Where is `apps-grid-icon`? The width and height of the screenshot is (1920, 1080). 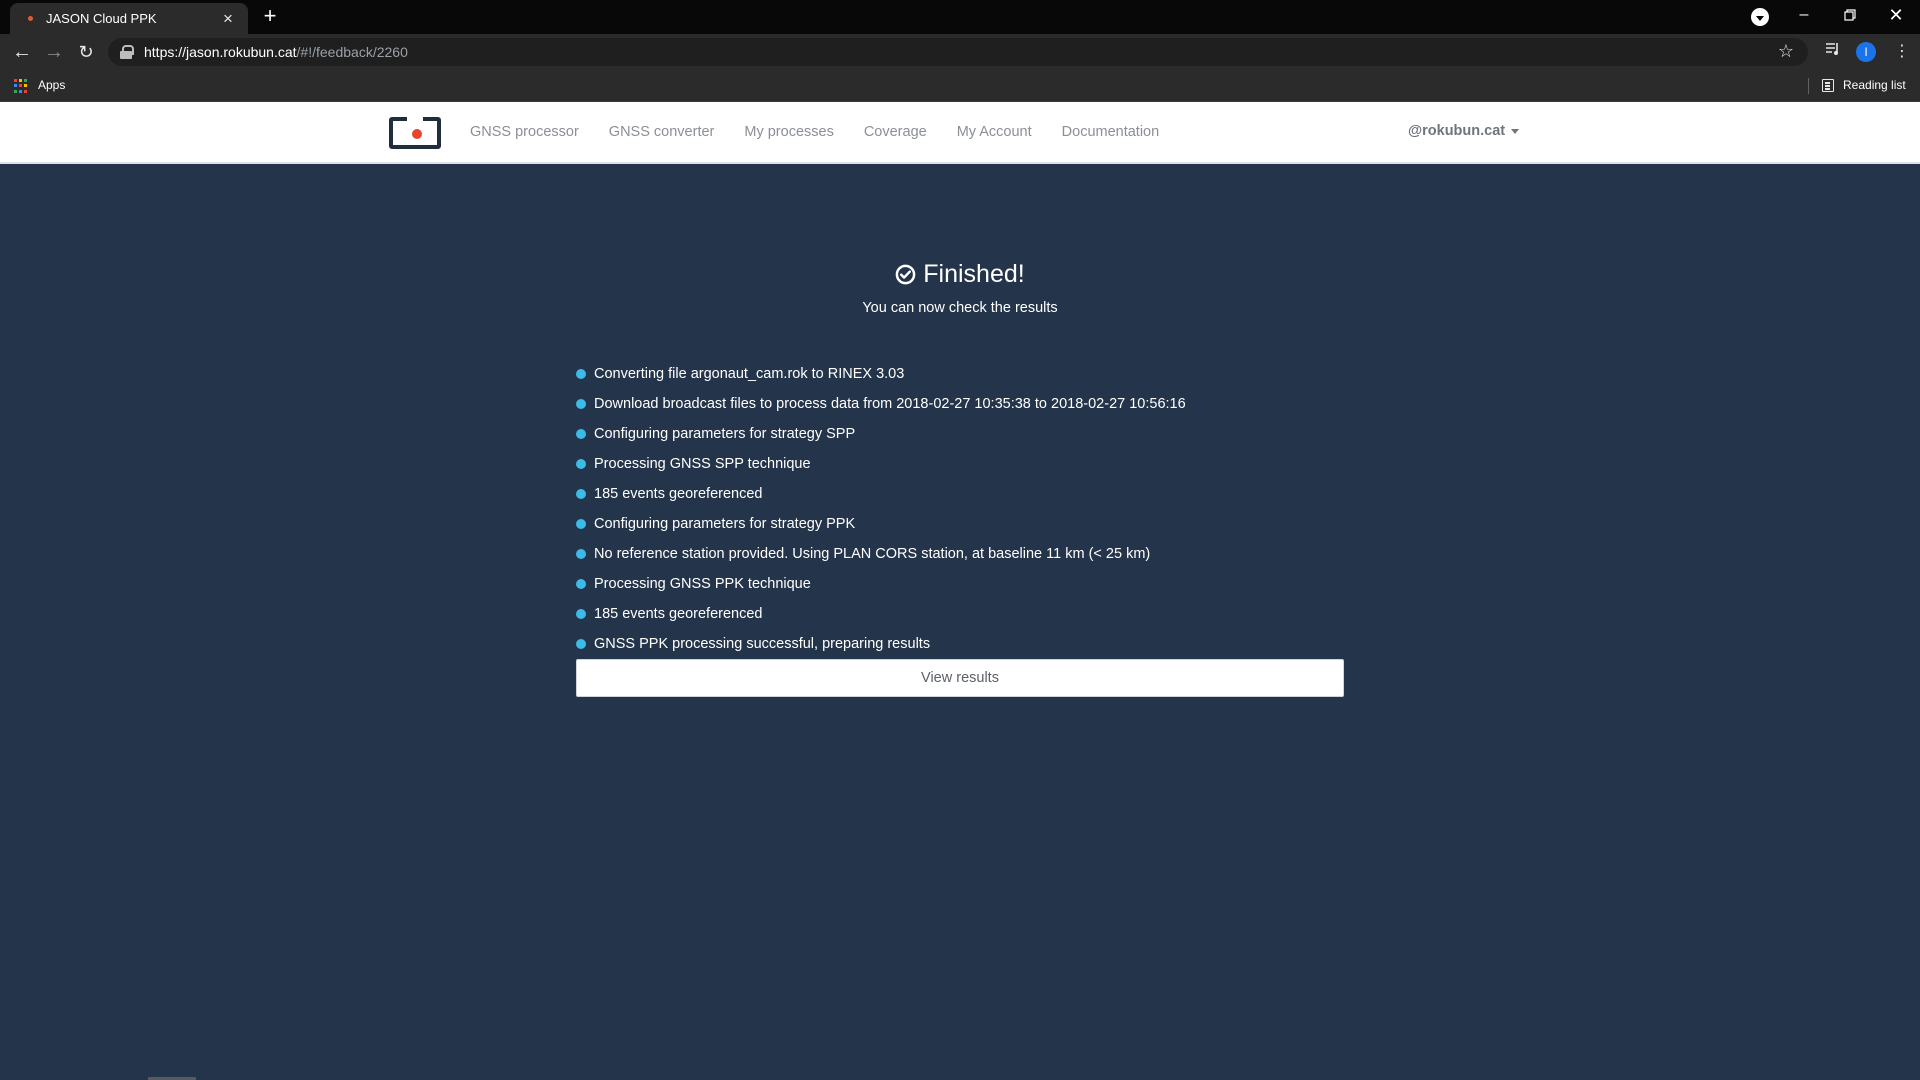 apps-grid-icon is located at coordinates (21, 86).